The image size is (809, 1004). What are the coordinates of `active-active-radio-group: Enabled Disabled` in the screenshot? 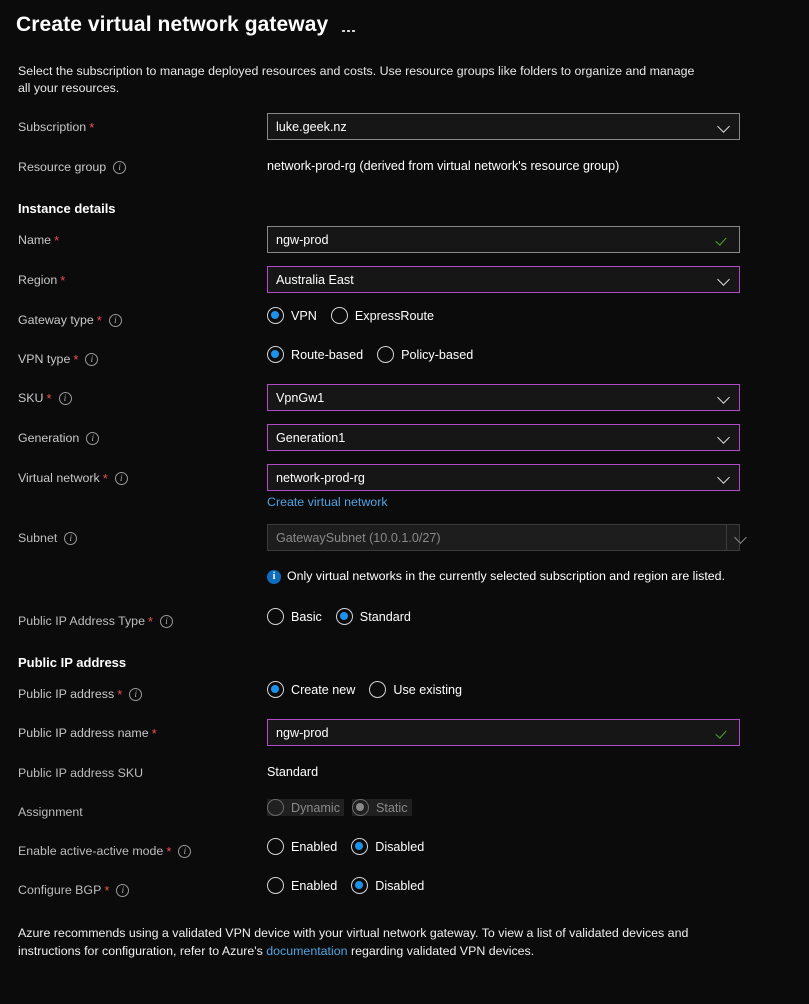 It's located at (504, 846).